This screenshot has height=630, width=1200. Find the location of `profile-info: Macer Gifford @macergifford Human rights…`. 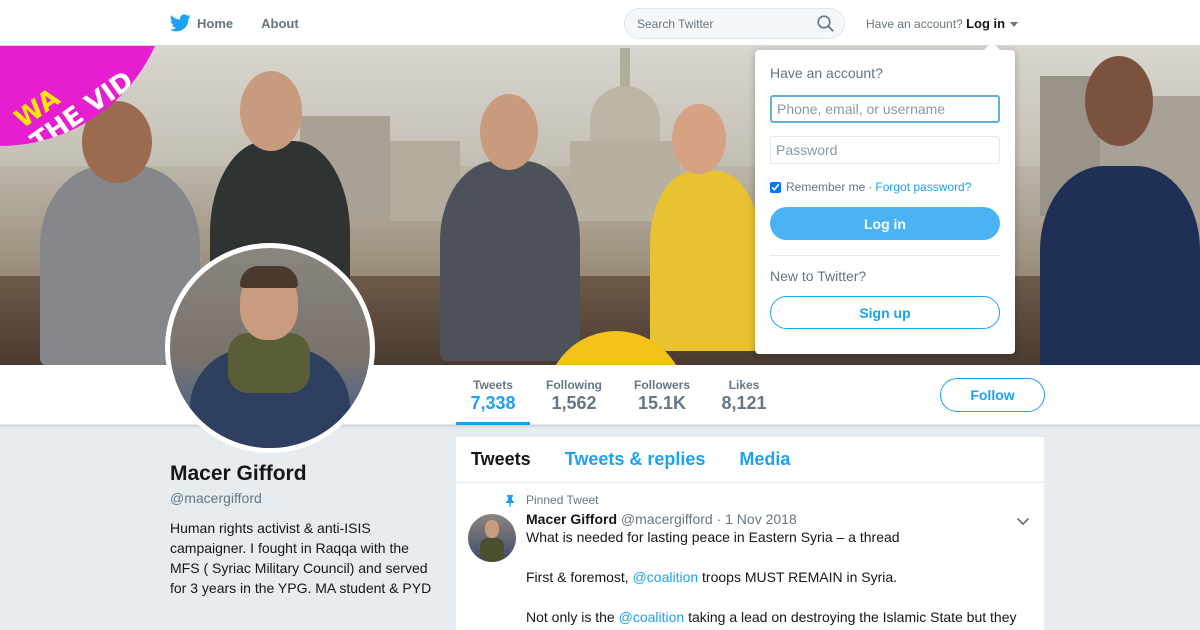

profile-info: Macer Gifford @macergifford Human rights… is located at coordinates (305, 530).